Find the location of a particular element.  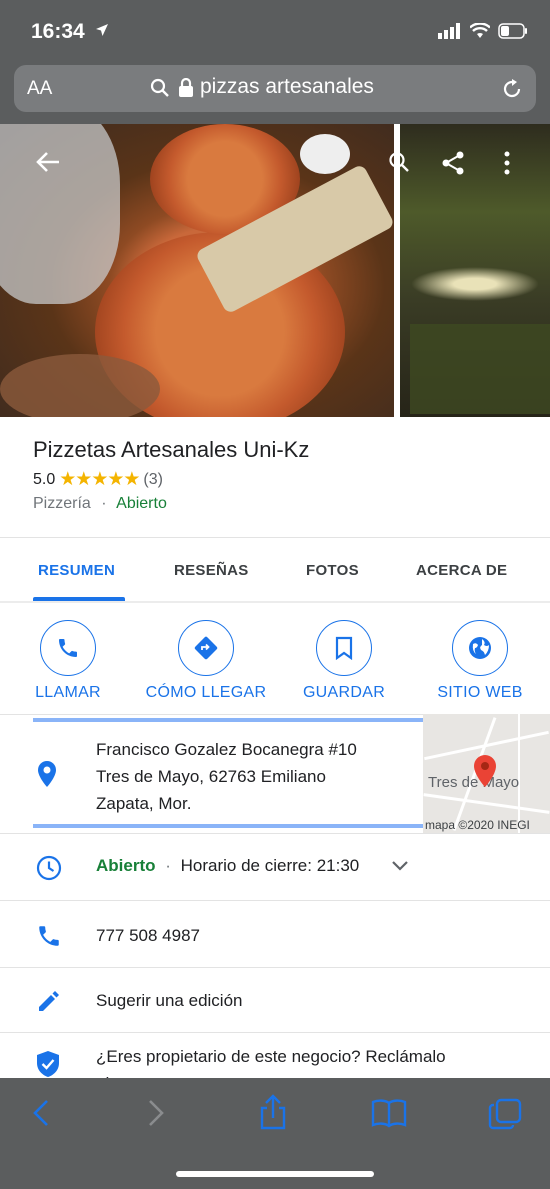

website-button-circle is located at coordinates (480, 648).